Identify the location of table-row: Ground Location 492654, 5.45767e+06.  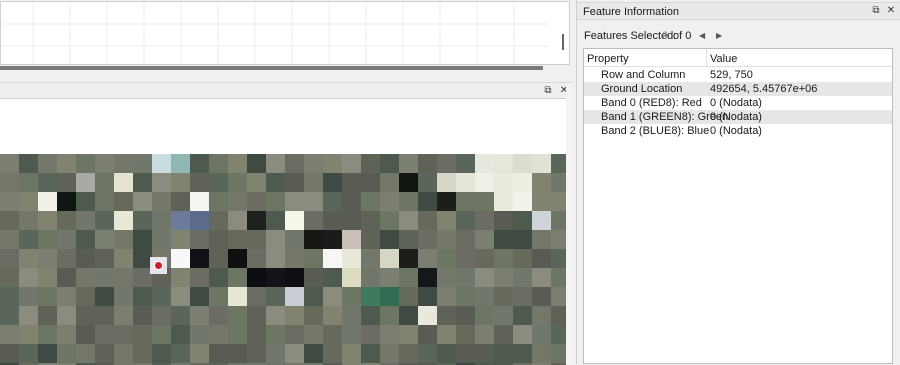
(738, 89).